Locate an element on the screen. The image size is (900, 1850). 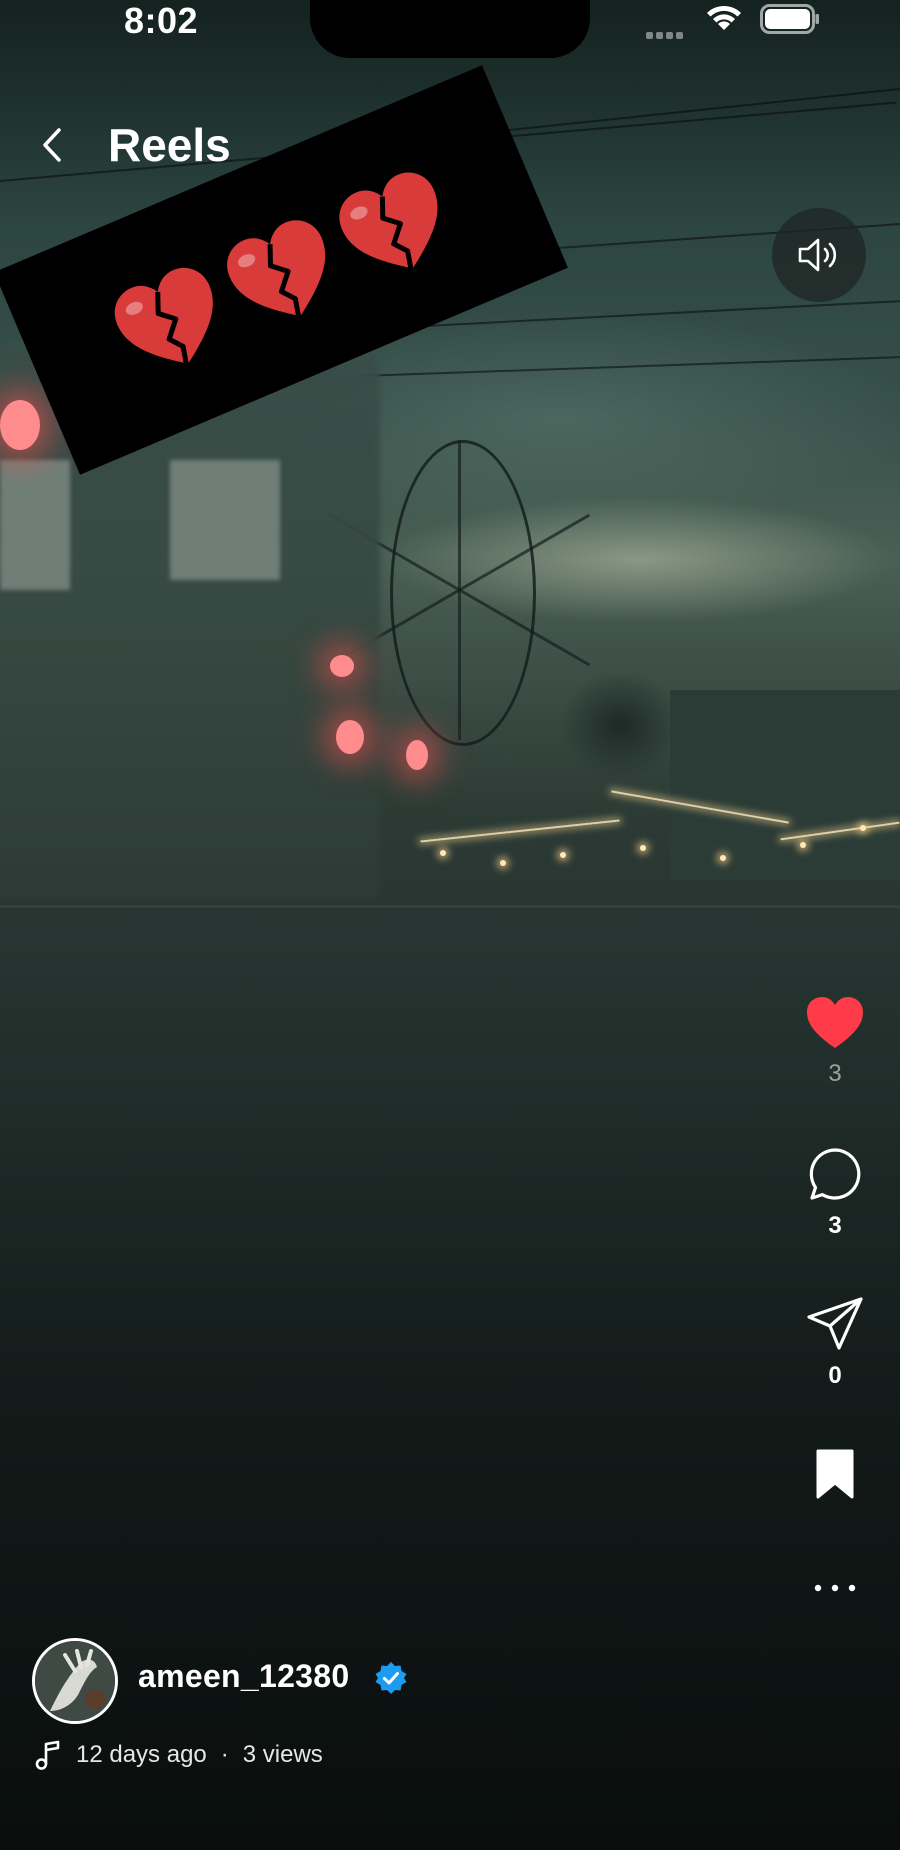
speaker-volume-icon is located at coordinates (817, 255).